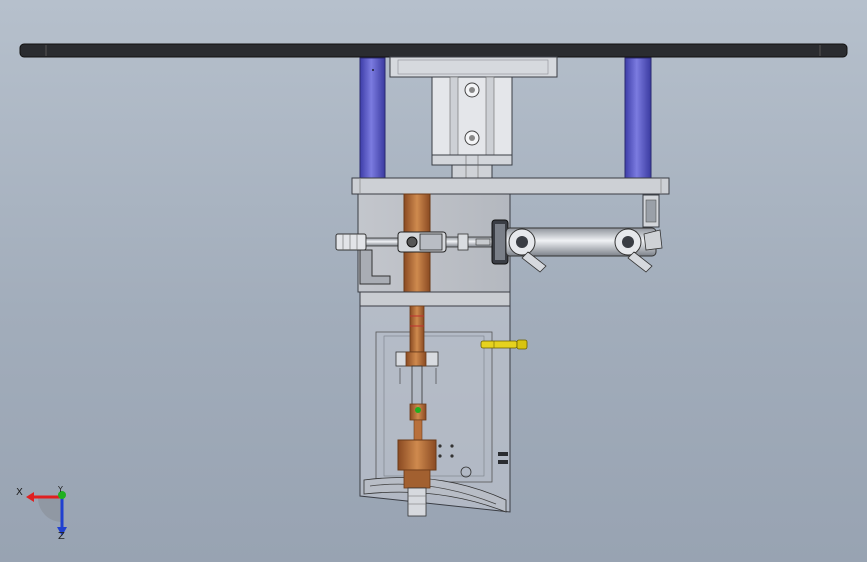  Describe the element at coordinates (435, 409) in the screenshot. I see `transparent-housing` at that location.